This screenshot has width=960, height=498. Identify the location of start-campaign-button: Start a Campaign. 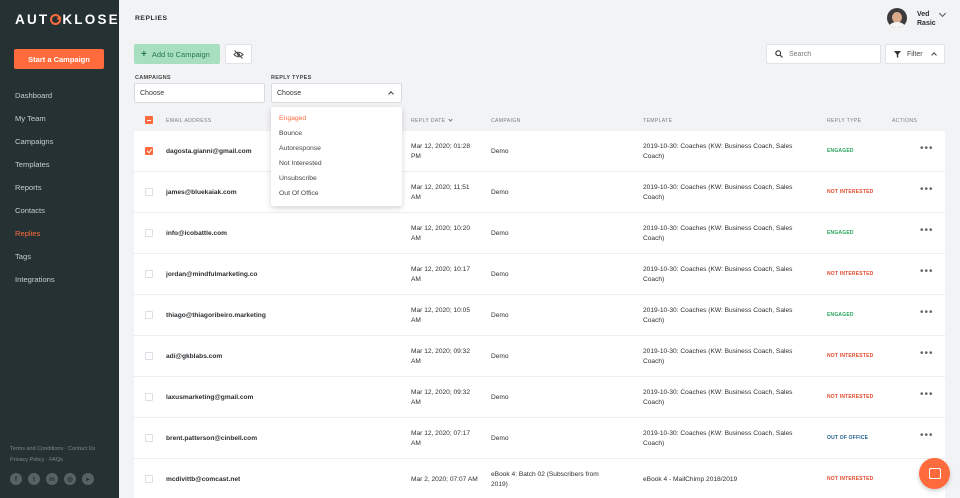
(59, 59).